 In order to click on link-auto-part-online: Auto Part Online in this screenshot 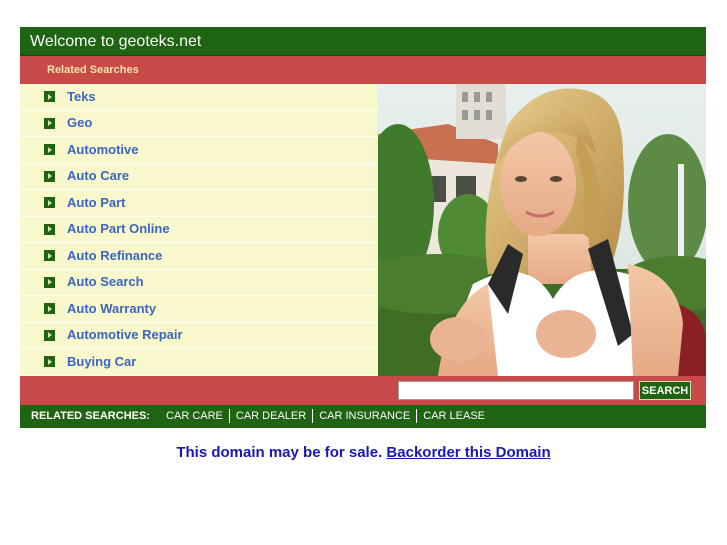, I will do `click(118, 229)`.